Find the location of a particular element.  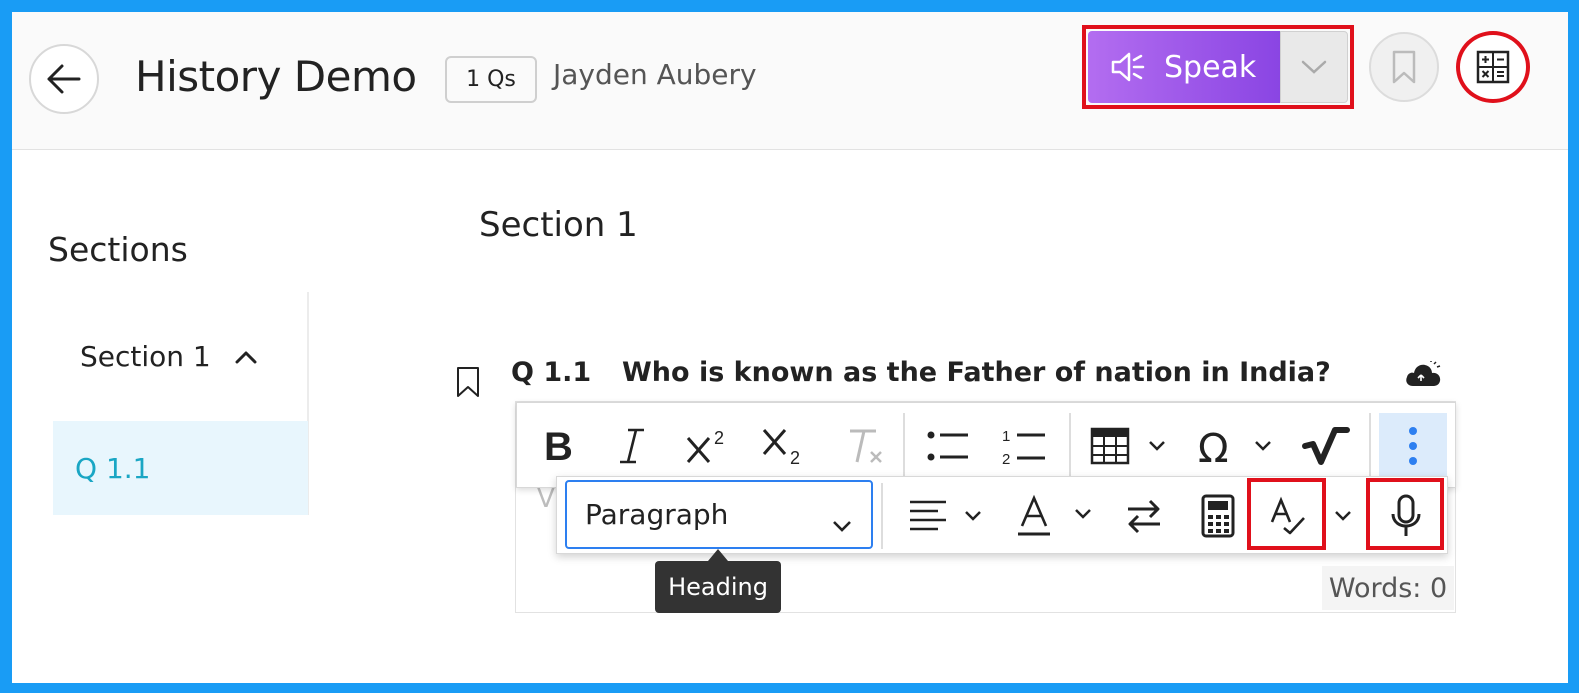

bulleted-list-button is located at coordinates (948, 446).